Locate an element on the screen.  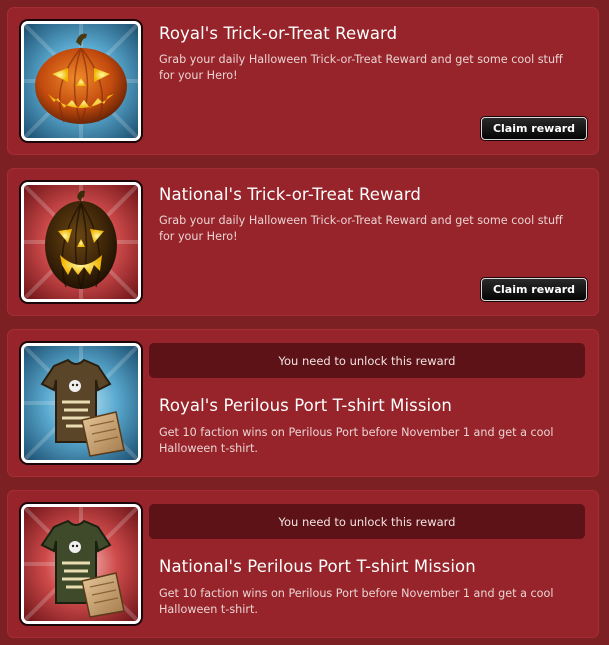
reward-title: Royal's Perilous Port T-shirt Mission is located at coordinates (305, 405).